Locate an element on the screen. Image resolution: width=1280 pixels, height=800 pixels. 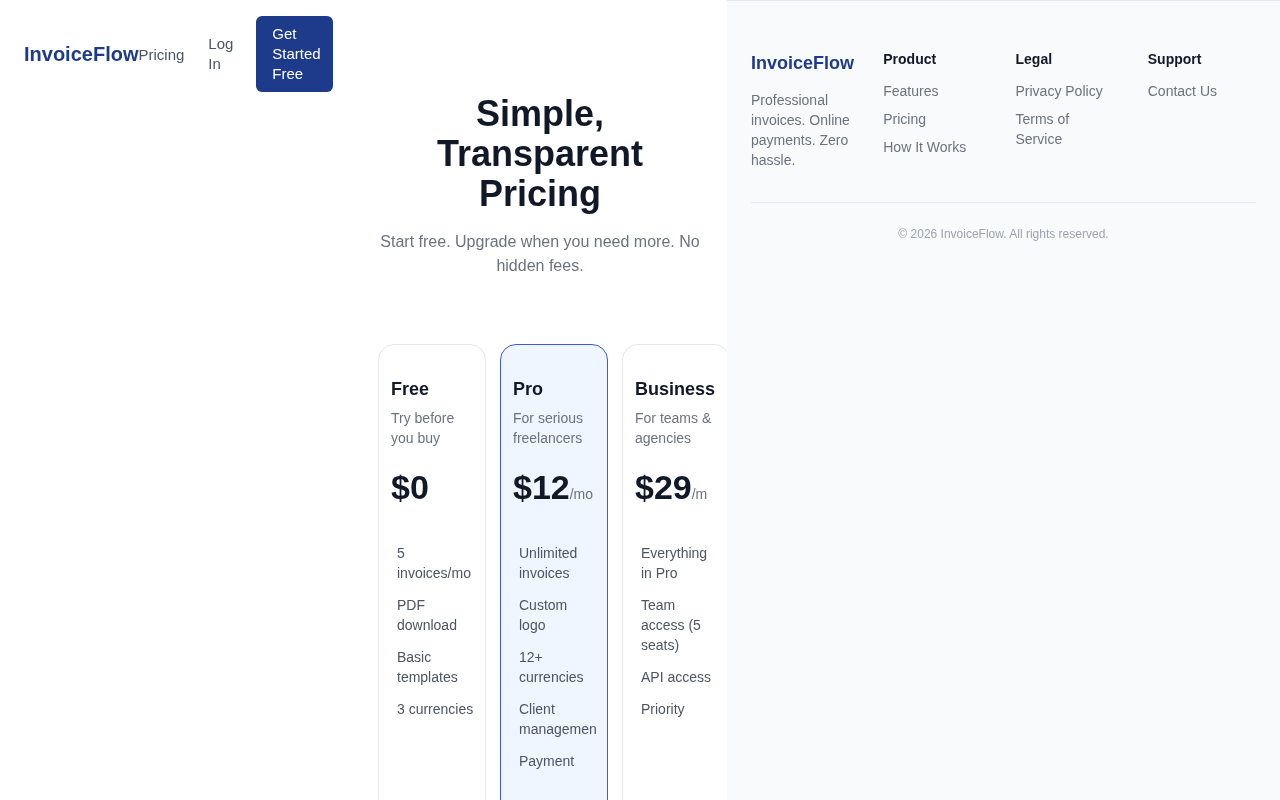
footer-heading: Support is located at coordinates (1174, 59).